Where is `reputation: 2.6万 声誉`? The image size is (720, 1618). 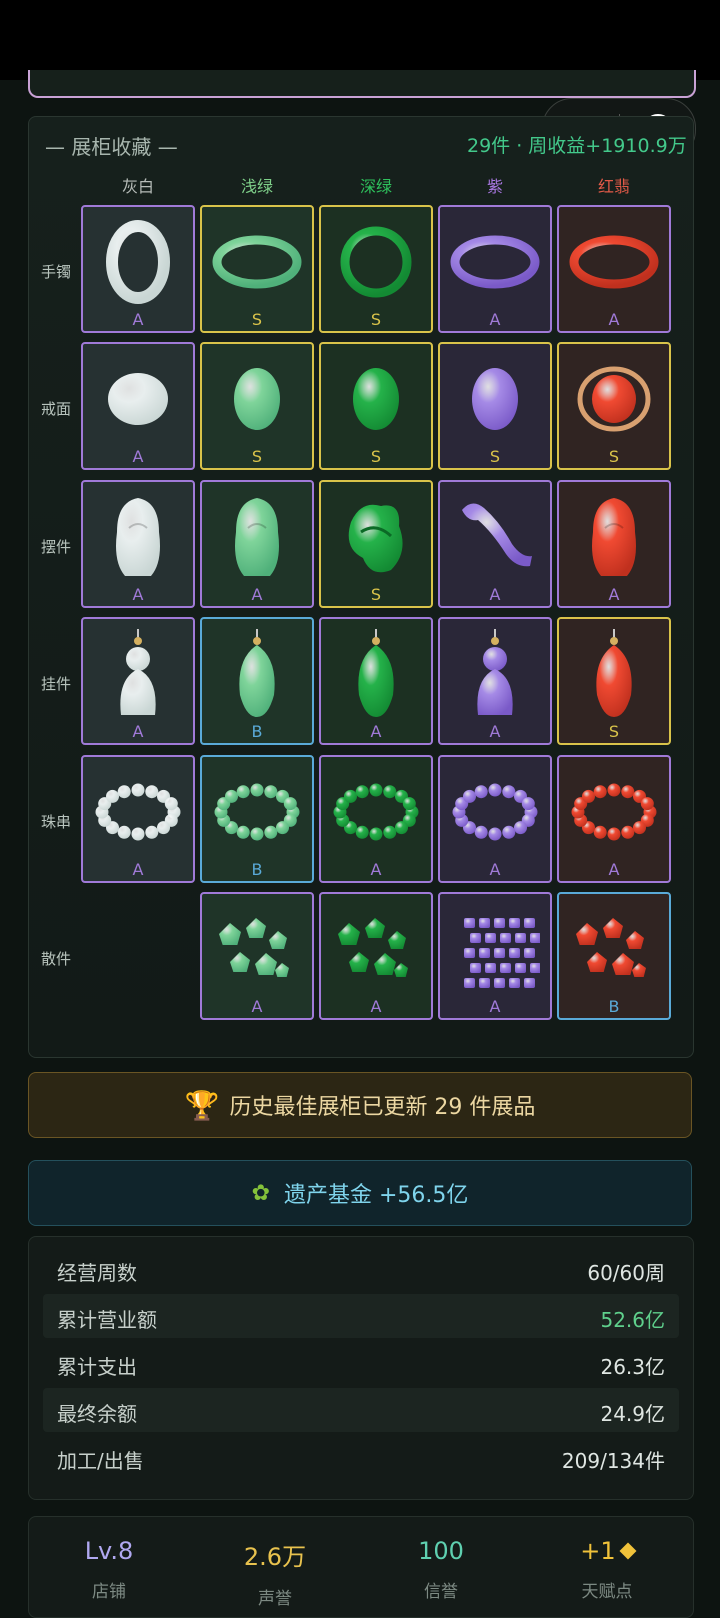
reputation: 2.6万 声誉 is located at coordinates (275, 1573).